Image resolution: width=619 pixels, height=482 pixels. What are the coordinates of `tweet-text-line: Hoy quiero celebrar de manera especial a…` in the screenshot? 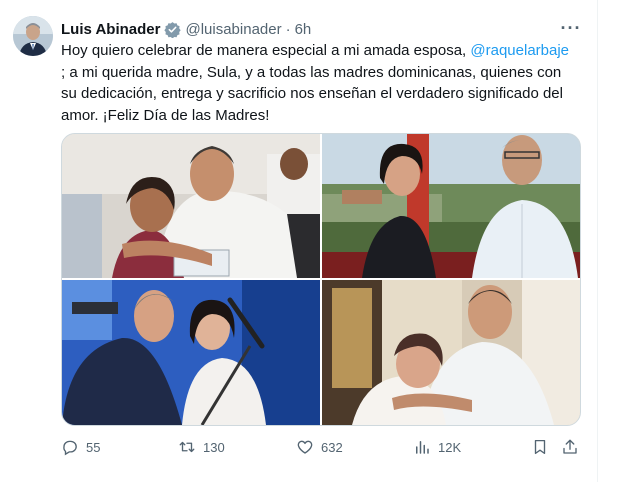 It's located at (323, 51).